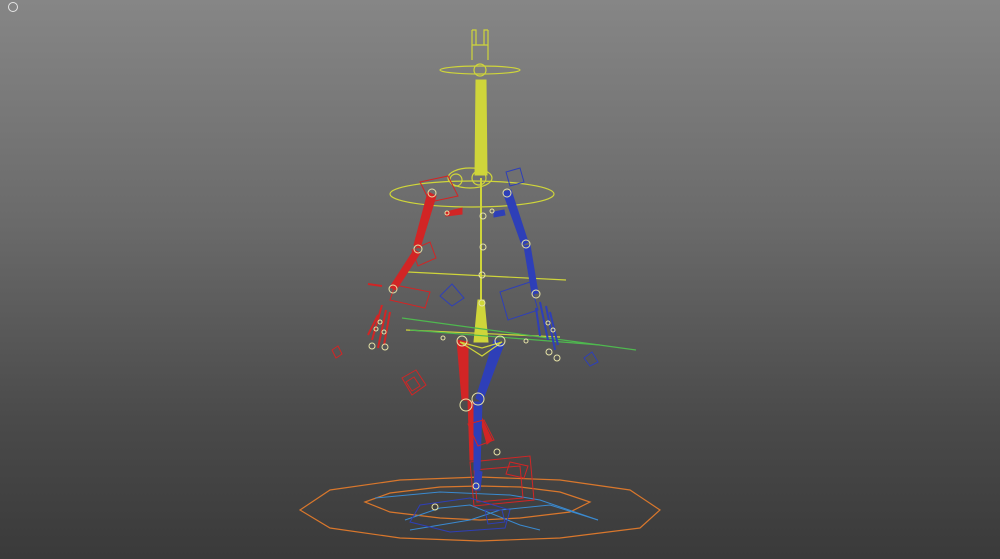 The height and width of the screenshot is (559, 1000). I want to click on right-hand-fingers, so click(547, 326).